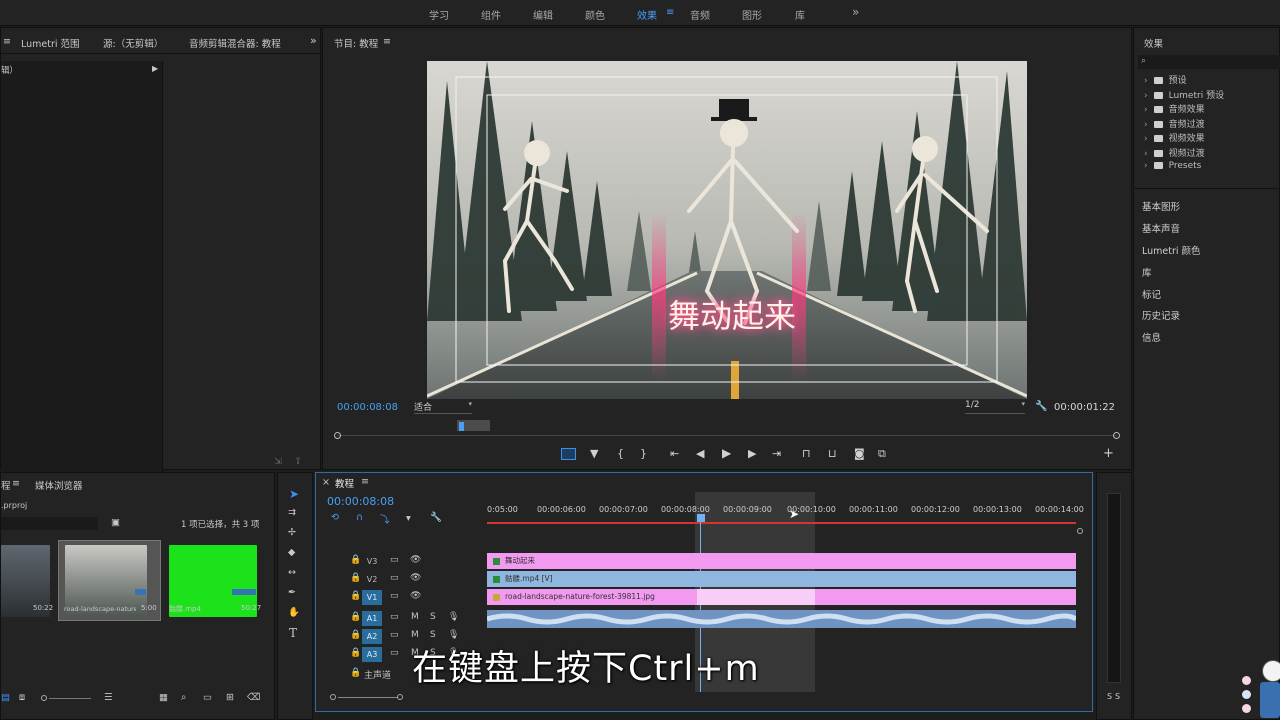  I want to click on tab-lumetri-scopes: Lumetri 范围, so click(50, 43).